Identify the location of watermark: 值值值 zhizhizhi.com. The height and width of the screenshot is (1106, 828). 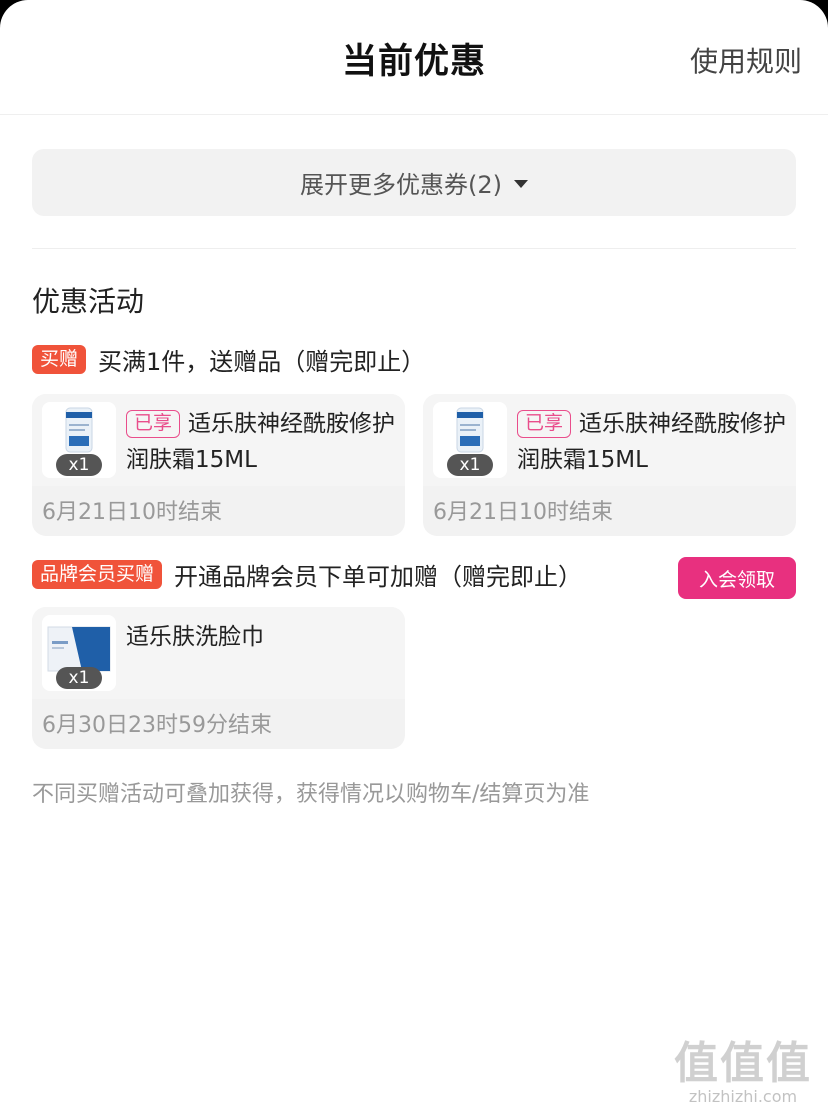
(743, 1066).